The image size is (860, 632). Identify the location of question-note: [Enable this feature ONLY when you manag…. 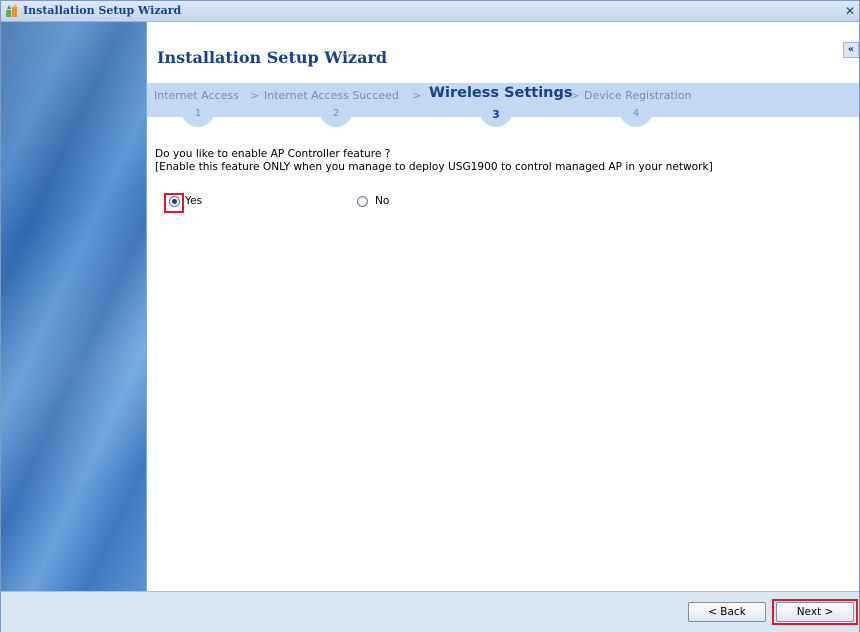
(434, 167).